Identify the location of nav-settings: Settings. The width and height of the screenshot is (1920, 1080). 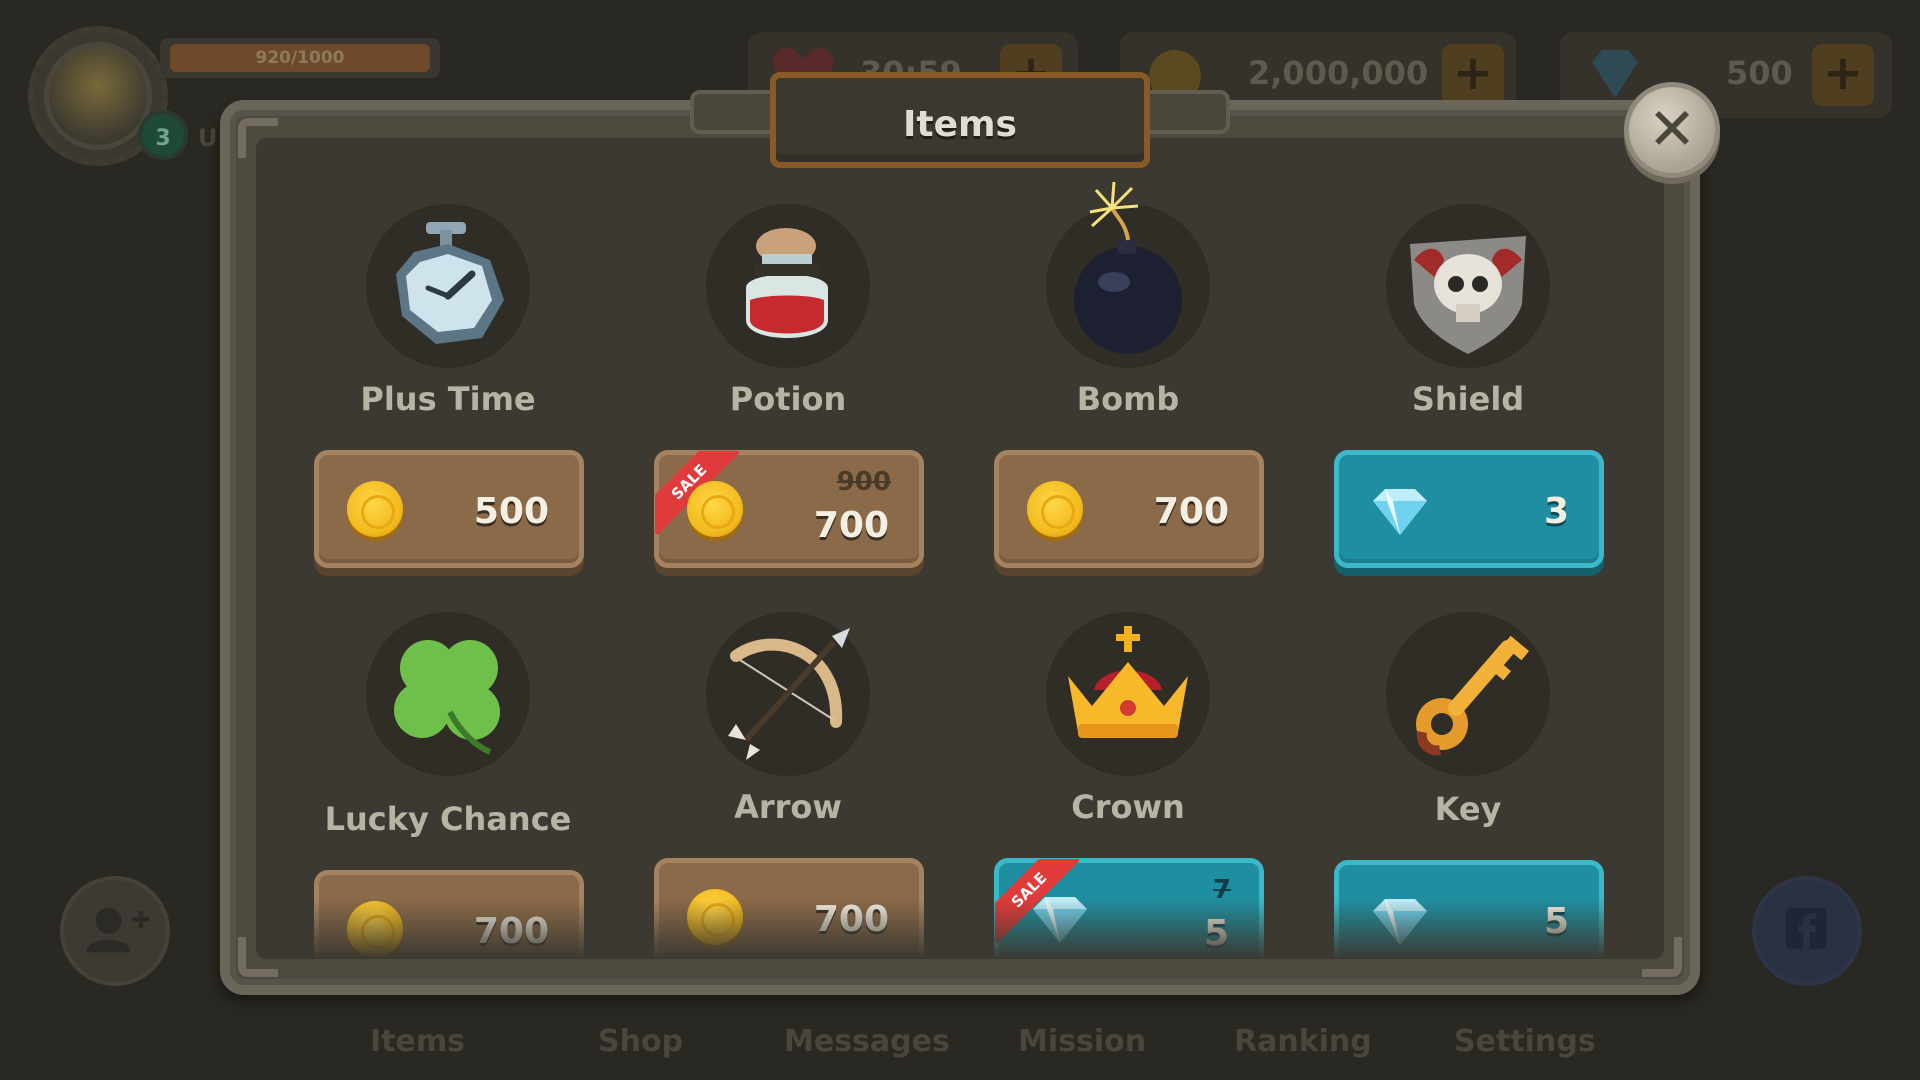
(1525, 1041).